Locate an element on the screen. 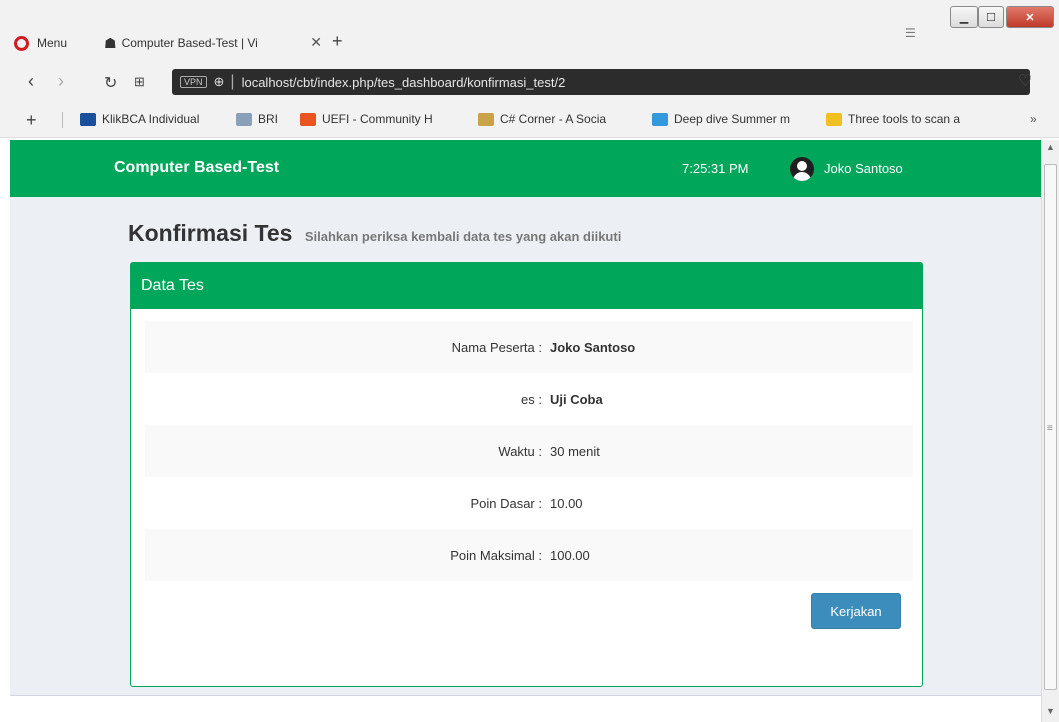  bookmark-item: BRI is located at coordinates (257, 119).